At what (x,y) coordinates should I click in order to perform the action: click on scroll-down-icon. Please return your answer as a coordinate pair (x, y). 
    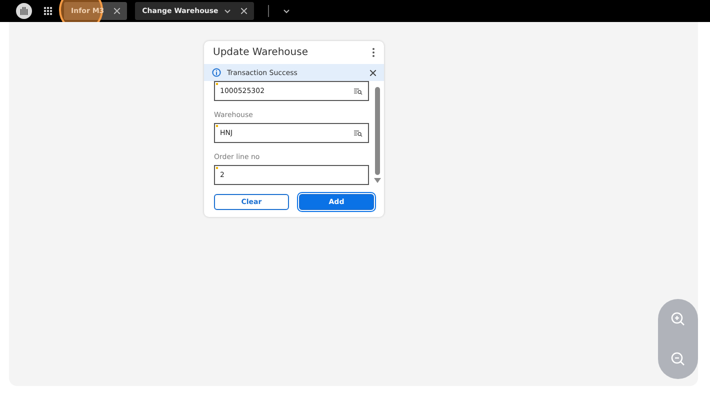
    Looking at the image, I should click on (377, 180).